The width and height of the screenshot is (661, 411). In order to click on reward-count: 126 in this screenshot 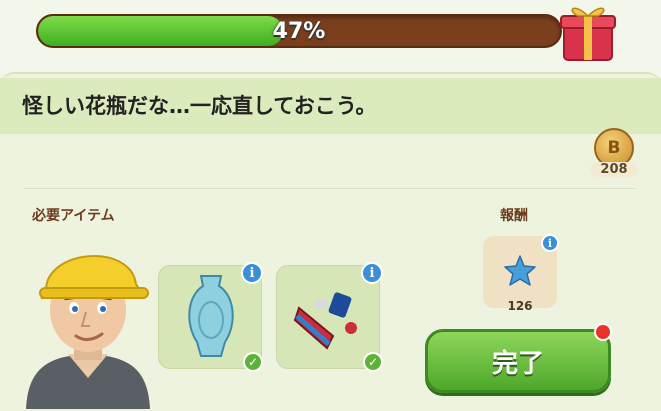, I will do `click(520, 306)`.